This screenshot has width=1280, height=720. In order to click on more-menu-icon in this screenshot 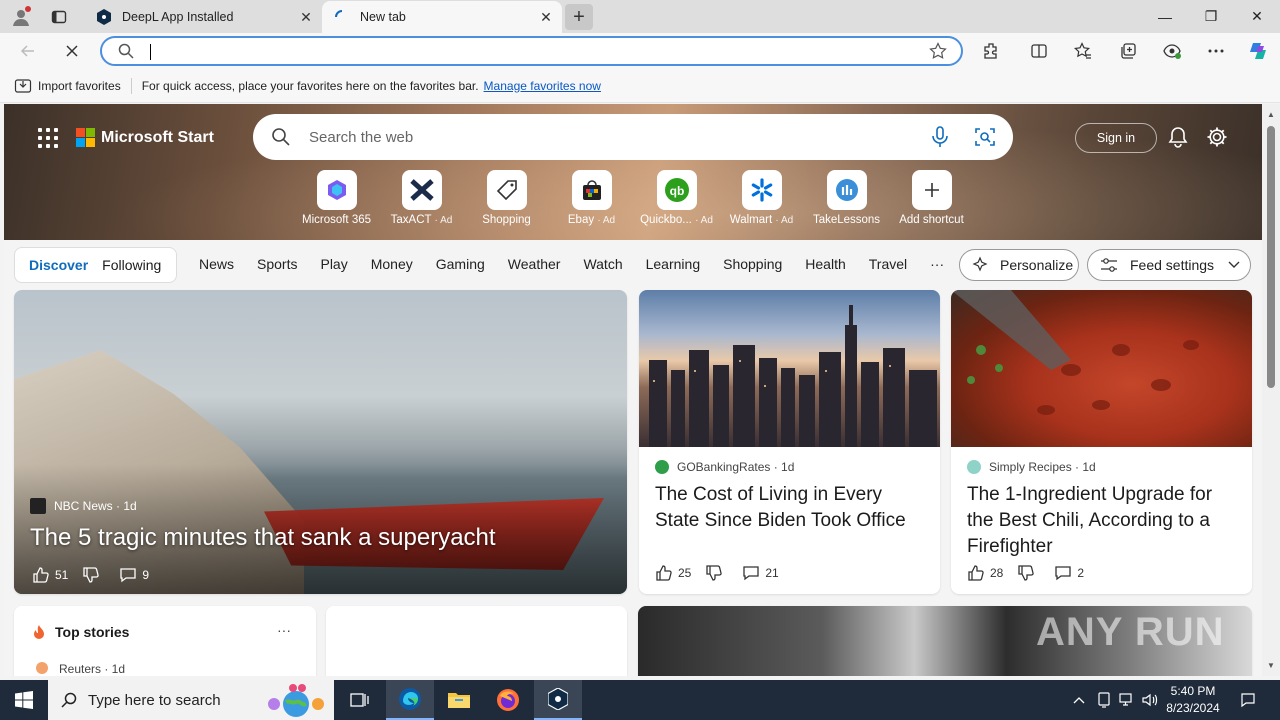, I will do `click(1216, 51)`.